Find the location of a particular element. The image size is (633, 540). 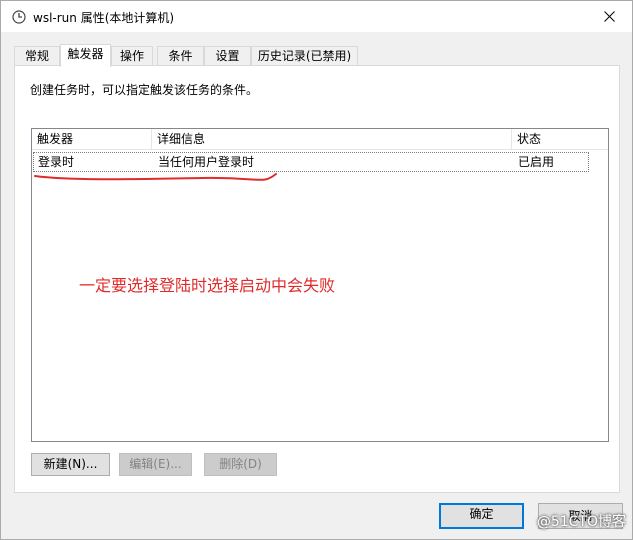

tab-actions: 操作 is located at coordinates (132, 56).